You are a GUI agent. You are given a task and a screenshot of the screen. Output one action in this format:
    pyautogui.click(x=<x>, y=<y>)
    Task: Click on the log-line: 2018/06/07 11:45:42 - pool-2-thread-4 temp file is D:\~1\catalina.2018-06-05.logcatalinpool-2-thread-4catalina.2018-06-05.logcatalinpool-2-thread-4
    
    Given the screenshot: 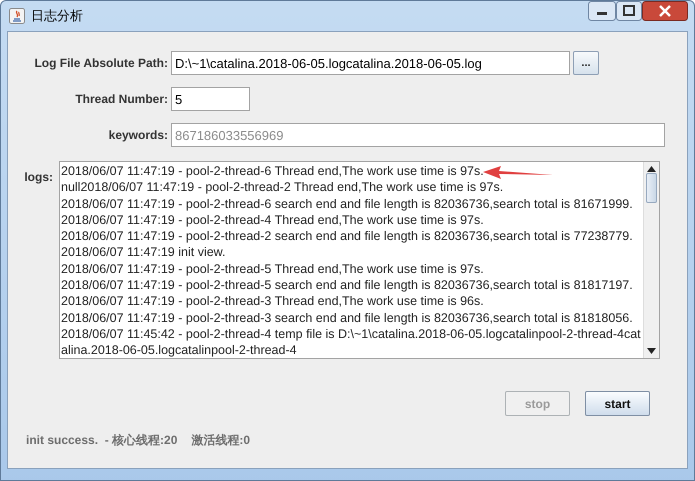 What is the action you would take?
    pyautogui.click(x=351, y=342)
    